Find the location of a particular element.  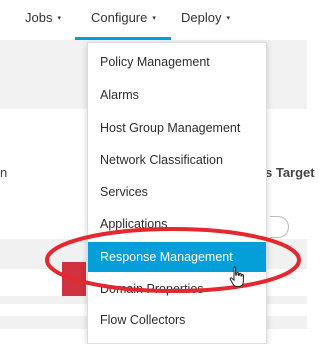

nav-jobs: Jobs ▾ is located at coordinates (43, 20).